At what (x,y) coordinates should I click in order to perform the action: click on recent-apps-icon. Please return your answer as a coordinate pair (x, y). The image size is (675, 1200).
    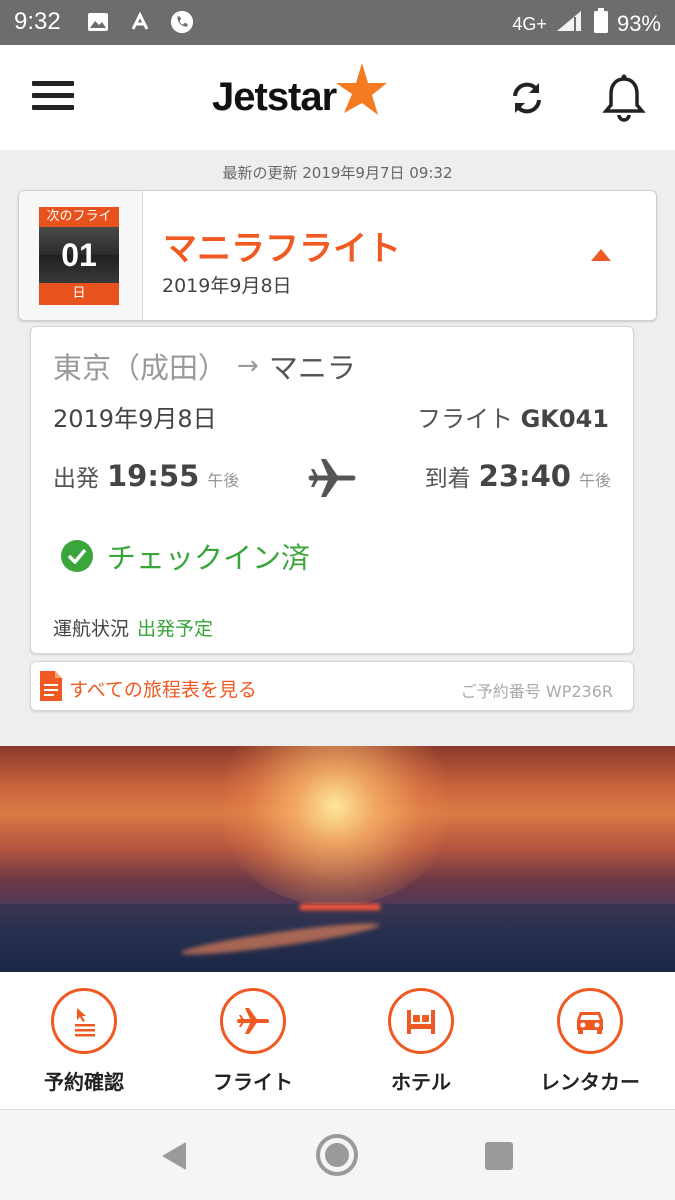
    Looking at the image, I should click on (499, 1156).